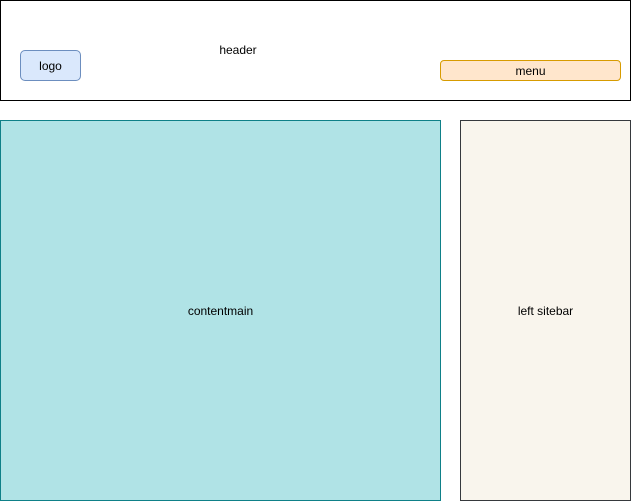 This screenshot has width=631, height=501. Describe the element at coordinates (238, 50) in the screenshot. I see `header-label: header` at that location.